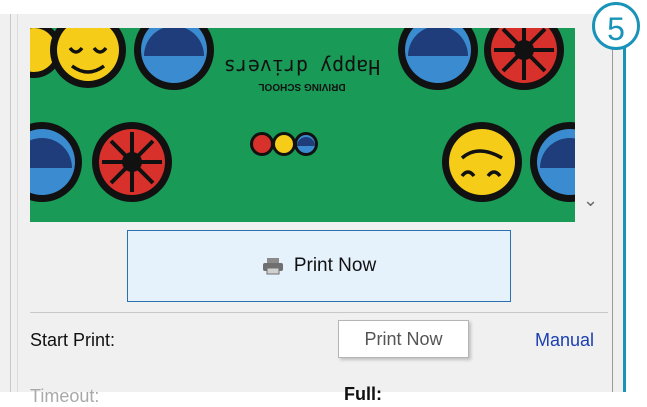  What do you see at coordinates (301, 86) in the screenshot?
I see `brand-subtitle: DRIVING SCHOOL` at bounding box center [301, 86].